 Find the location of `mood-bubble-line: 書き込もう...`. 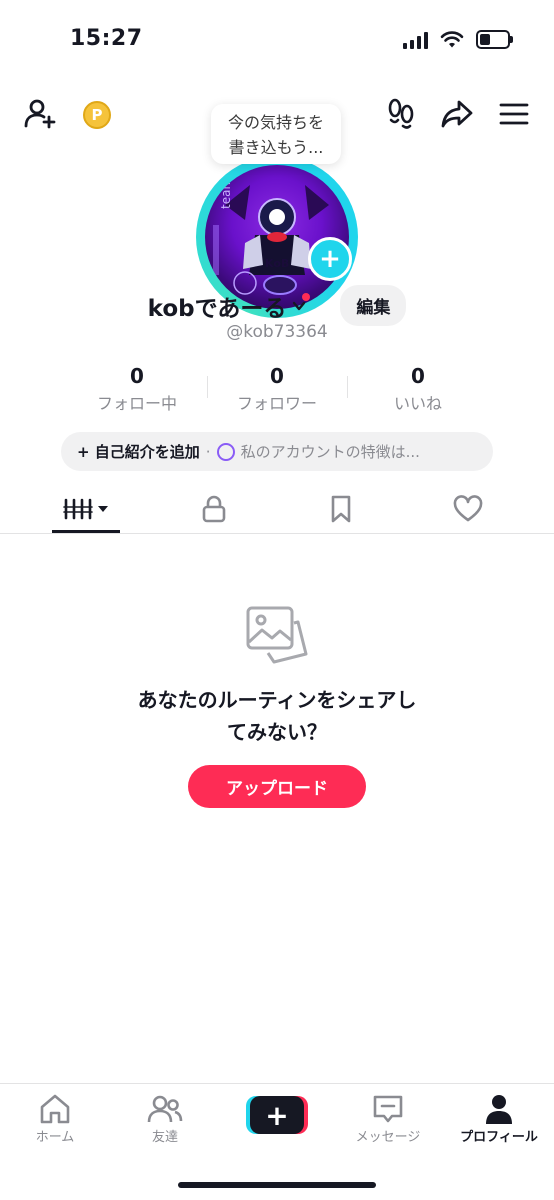

mood-bubble-line: 書き込もう... is located at coordinates (276, 147).